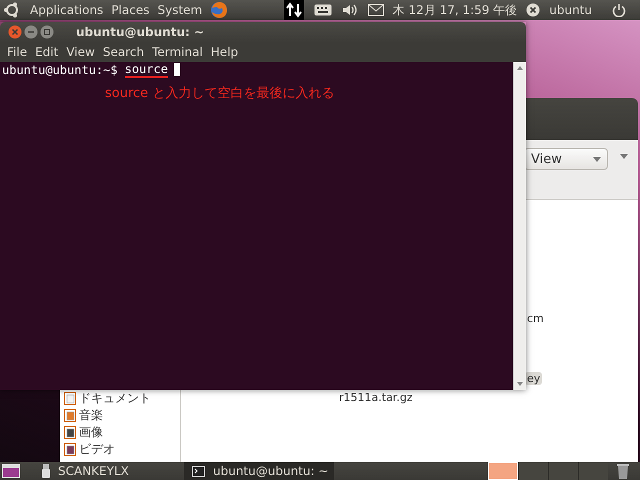 The width and height of the screenshot is (640, 480). What do you see at coordinates (70, 432) in the screenshot?
I see `pictures-folder-icon` at bounding box center [70, 432].